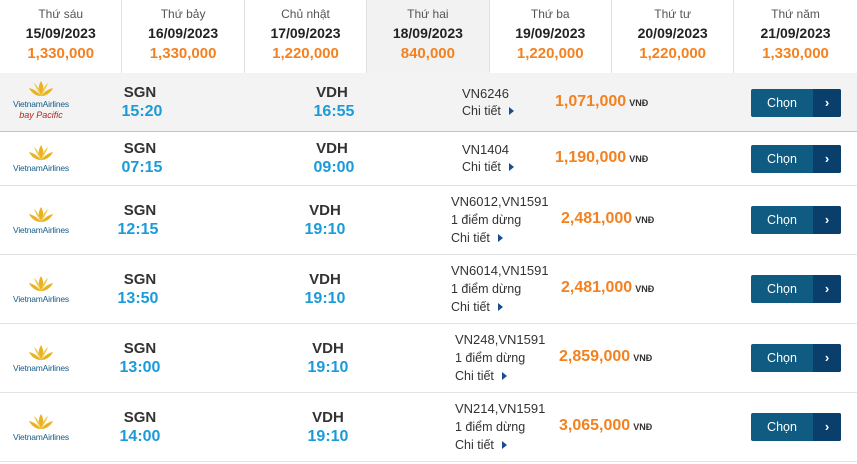  I want to click on flight-number: VN248,VN1591, so click(500, 339).